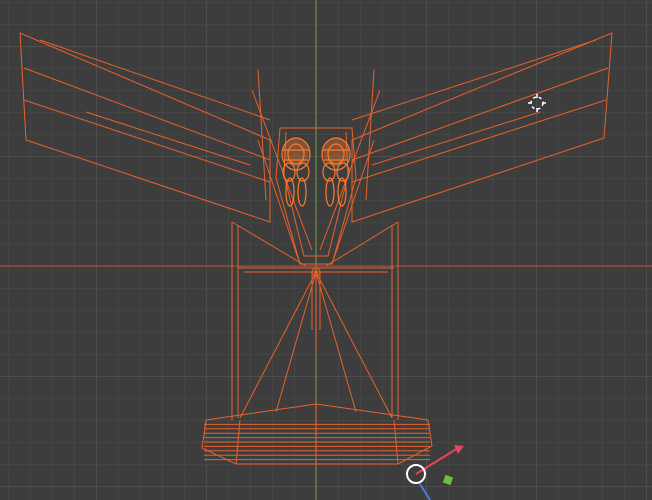 The image size is (652, 500). What do you see at coordinates (448, 480) in the screenshot?
I see `gizmo-y-handle-icon` at bounding box center [448, 480].